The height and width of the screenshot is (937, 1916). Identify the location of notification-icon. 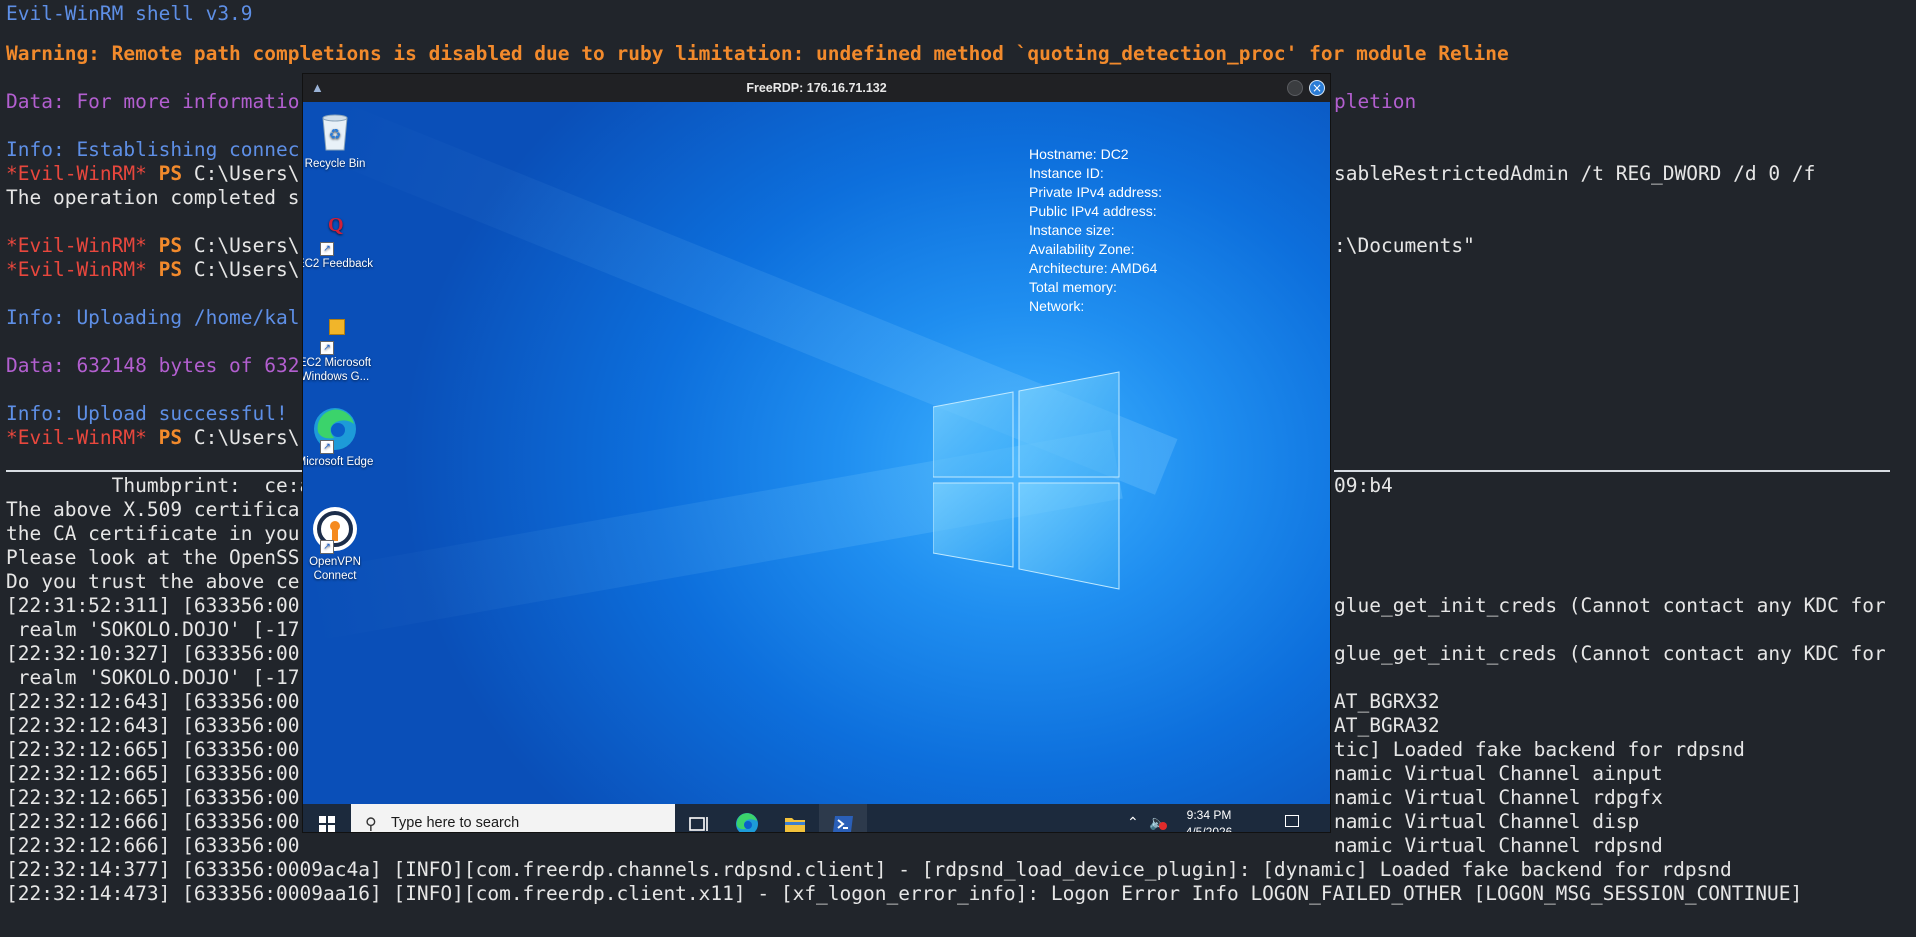
(1292, 821).